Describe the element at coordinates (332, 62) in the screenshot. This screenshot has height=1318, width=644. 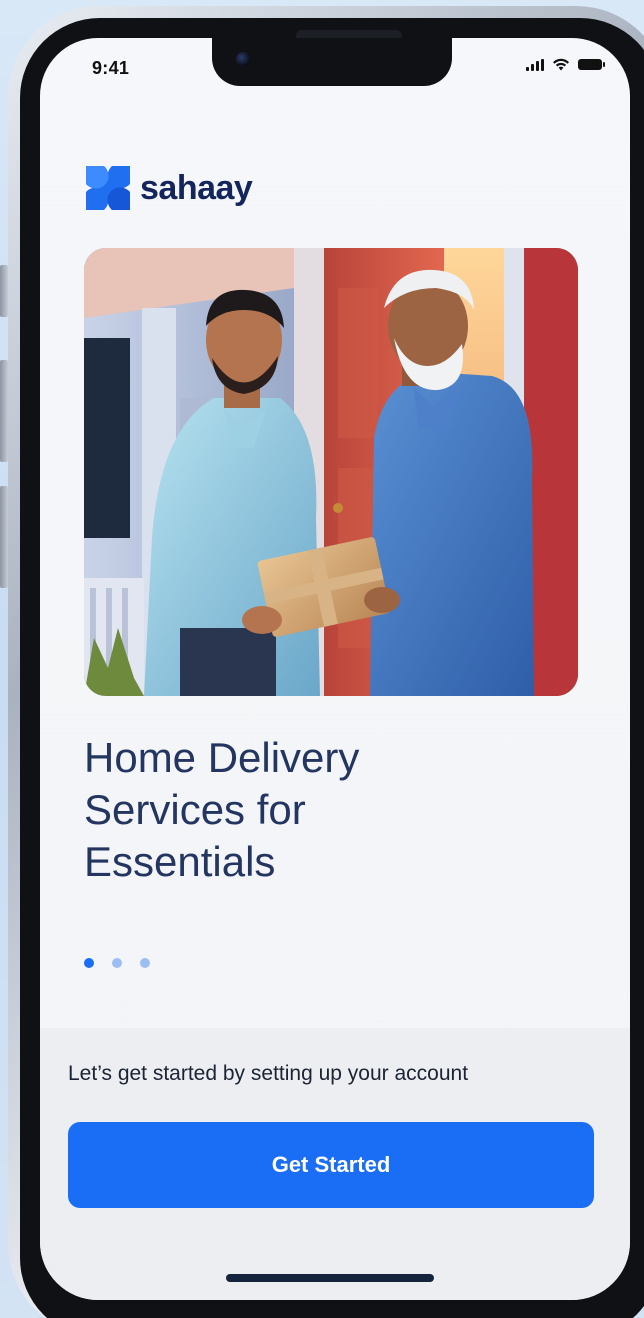
I see `notch` at that location.